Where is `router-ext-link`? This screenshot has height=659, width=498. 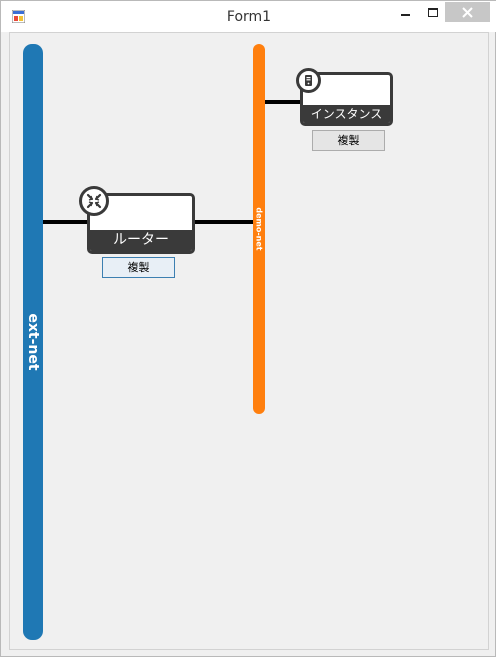 router-ext-link is located at coordinates (65, 222).